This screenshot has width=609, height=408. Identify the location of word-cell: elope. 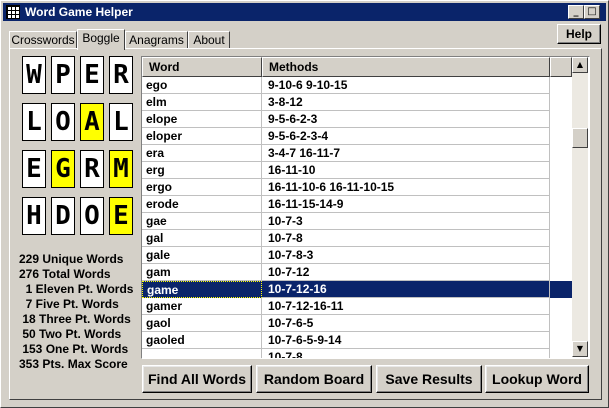
(202, 119).